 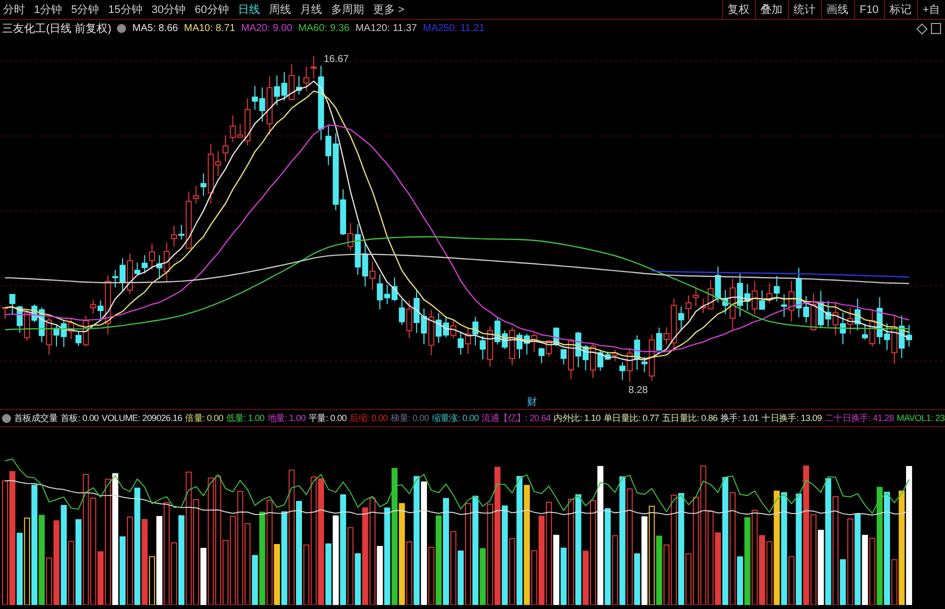 I want to click on moving-average-value: MA10: 8.71, so click(x=210, y=28).